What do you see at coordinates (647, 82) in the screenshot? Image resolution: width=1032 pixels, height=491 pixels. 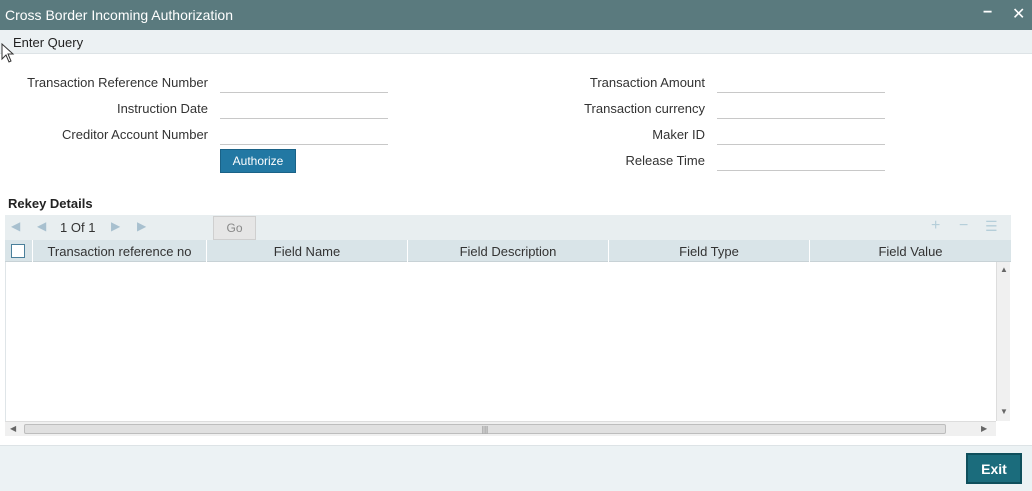 I see `transaction-amount-label: Transaction Amount` at bounding box center [647, 82].